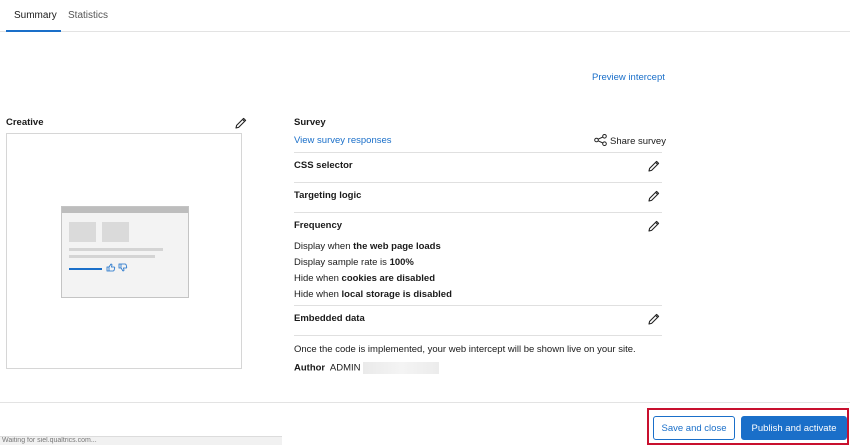  Describe the element at coordinates (425, 402) in the screenshot. I see `footer-divider` at that location.